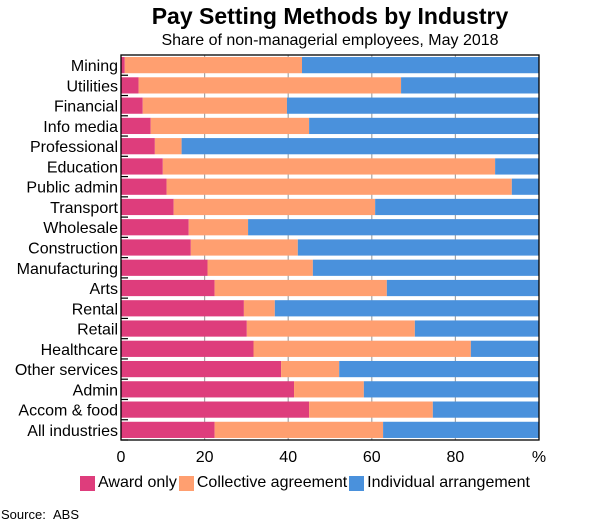 The image size is (597, 526). What do you see at coordinates (95, 309) in the screenshot?
I see `category-label: Rental` at bounding box center [95, 309].